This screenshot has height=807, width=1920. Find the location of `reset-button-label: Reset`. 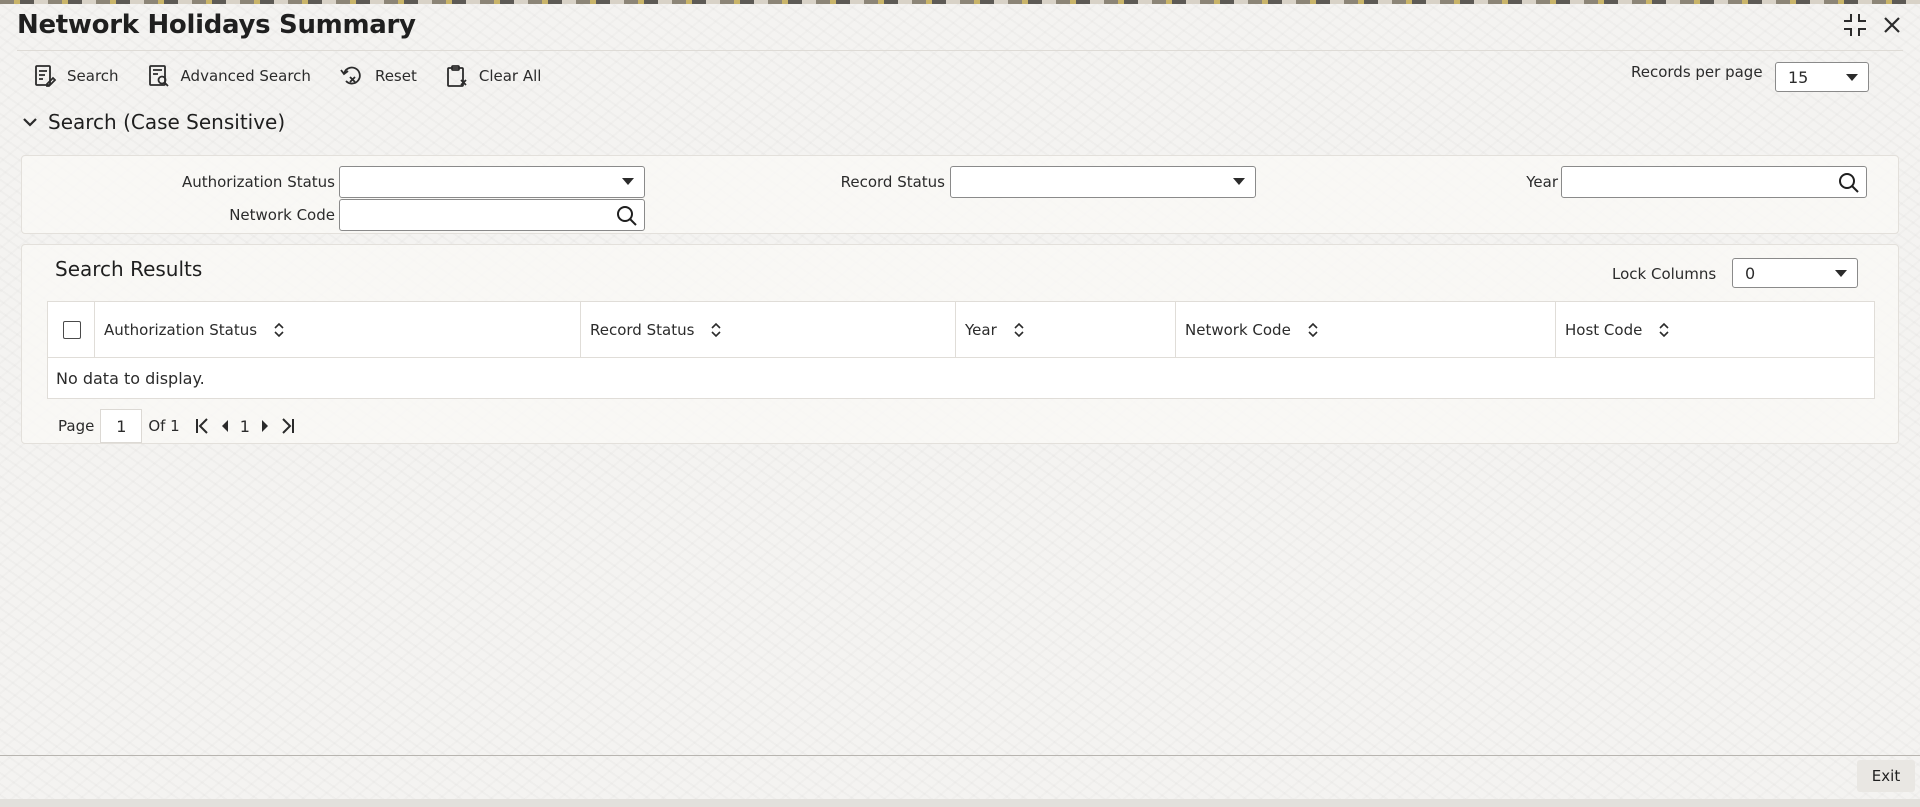

reset-button-label: Reset is located at coordinates (395, 76).